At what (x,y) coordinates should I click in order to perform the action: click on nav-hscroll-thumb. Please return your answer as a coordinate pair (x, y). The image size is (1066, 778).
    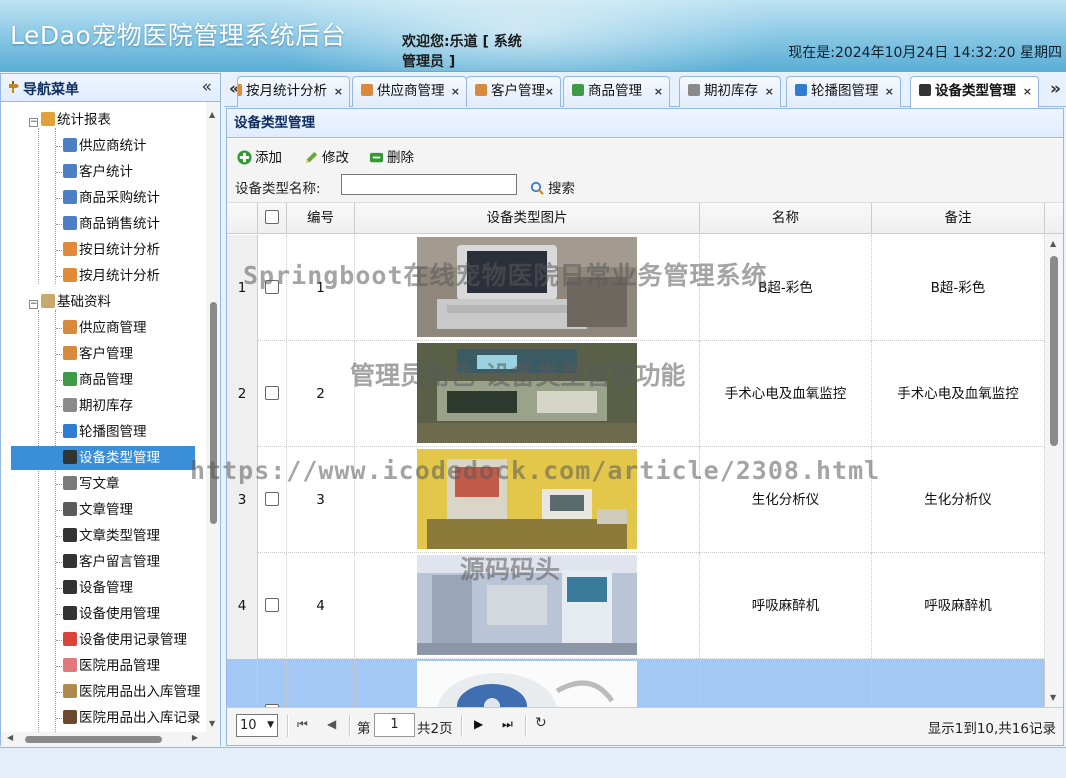
    Looking at the image, I should click on (93, 739).